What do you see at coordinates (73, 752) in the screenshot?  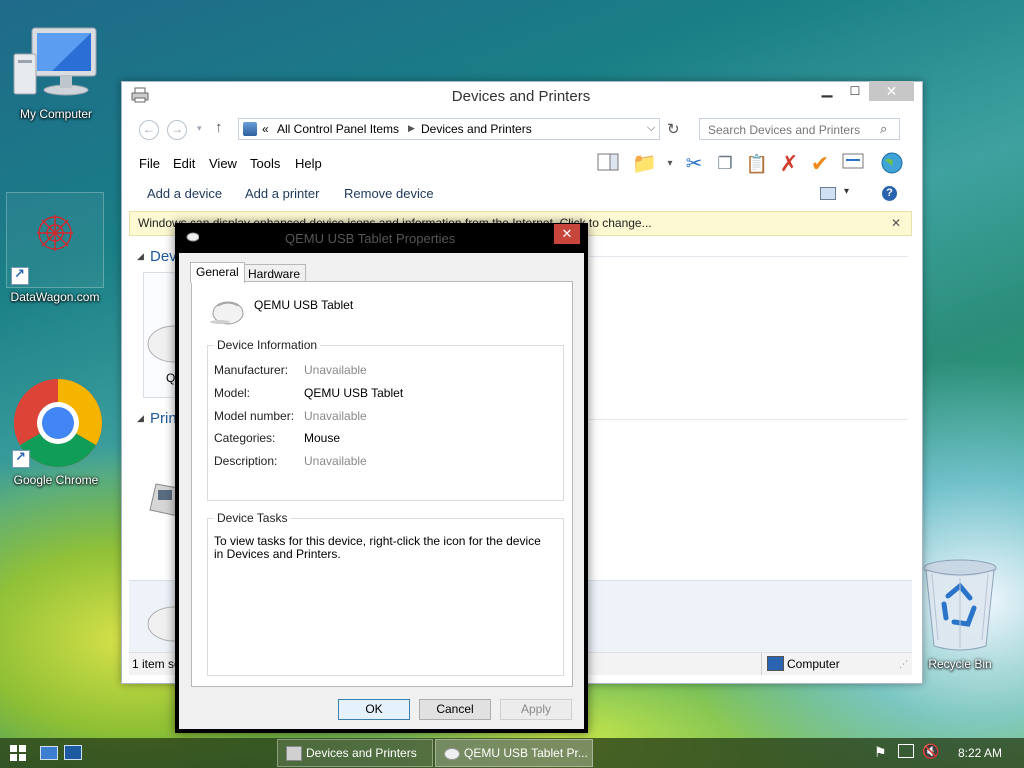 I see `window-switcher-icon` at bounding box center [73, 752].